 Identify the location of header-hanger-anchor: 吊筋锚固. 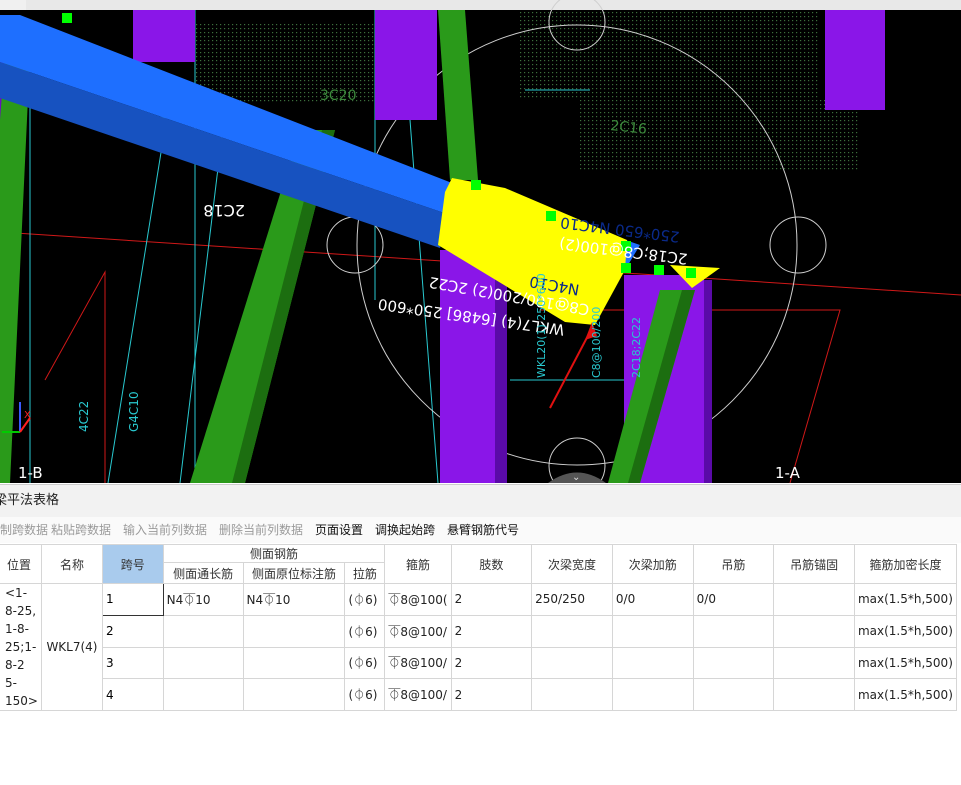
(814, 564).